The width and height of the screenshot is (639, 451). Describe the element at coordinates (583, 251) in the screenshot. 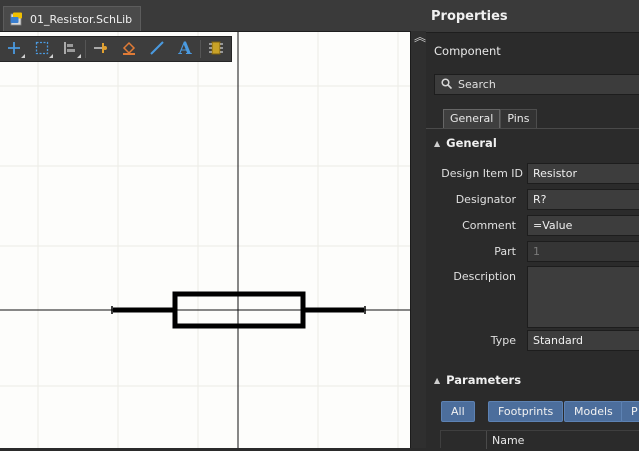

I see `part-field: 1` at that location.